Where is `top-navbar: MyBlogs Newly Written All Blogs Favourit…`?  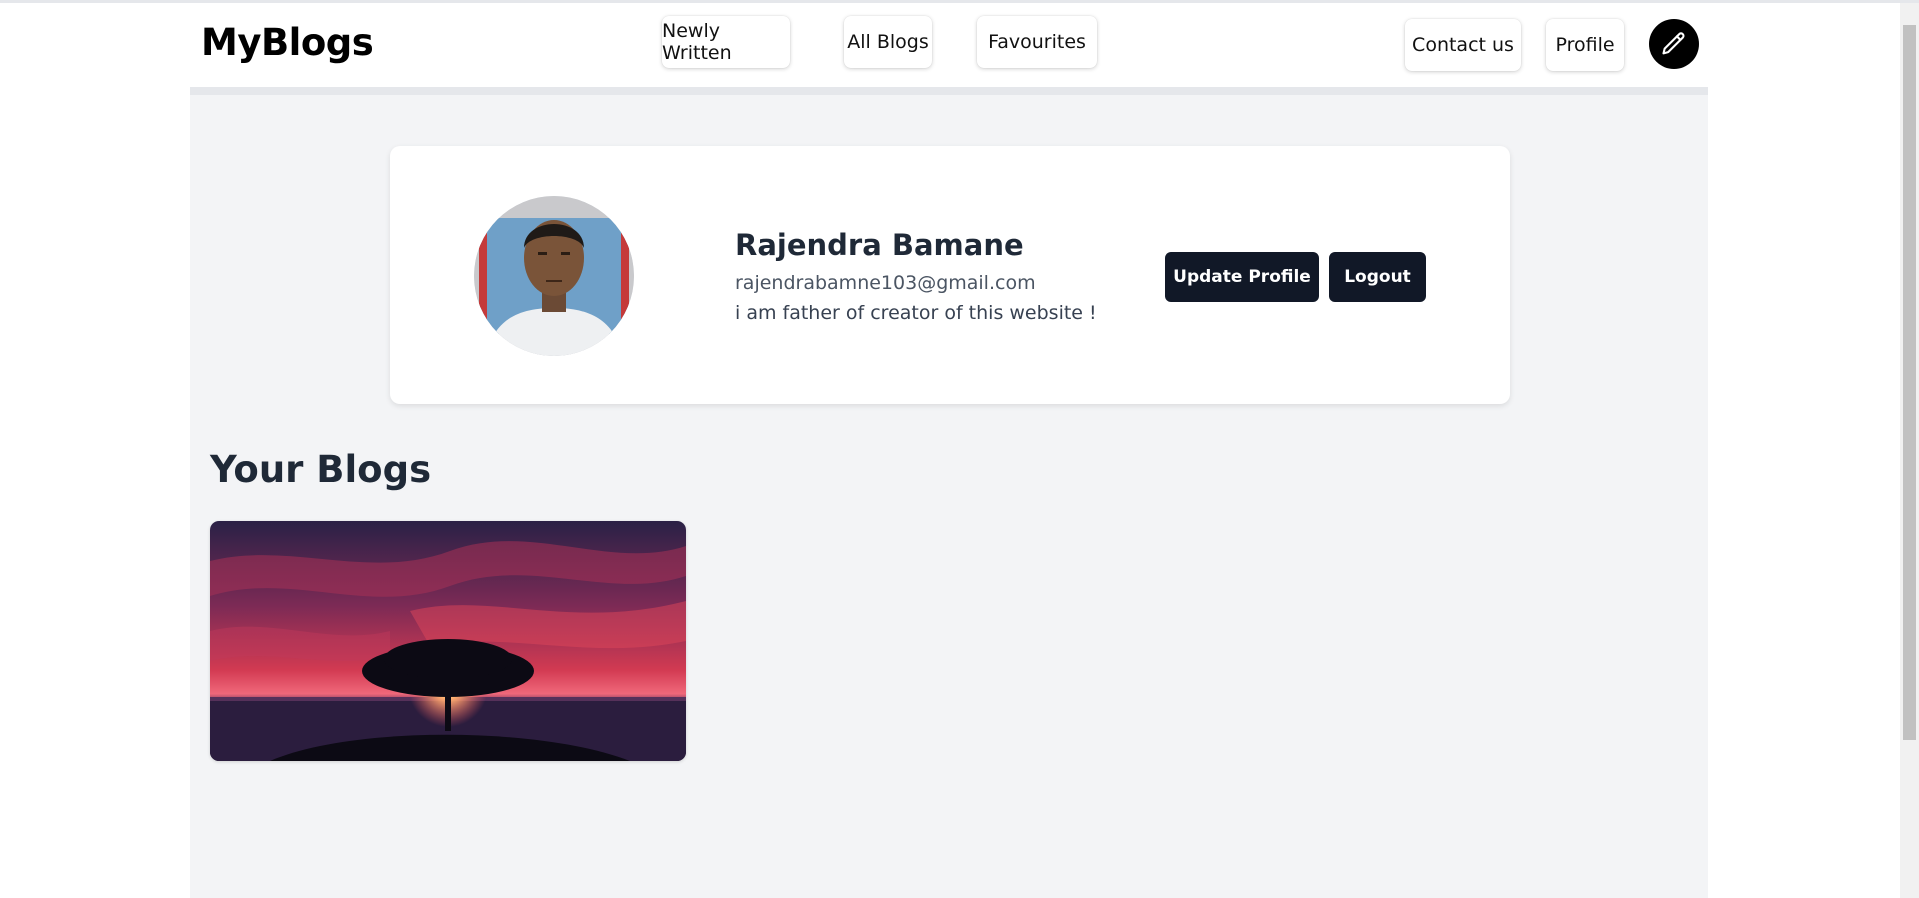 top-navbar: MyBlogs Newly Written All Blogs Favourit… is located at coordinates (949, 45).